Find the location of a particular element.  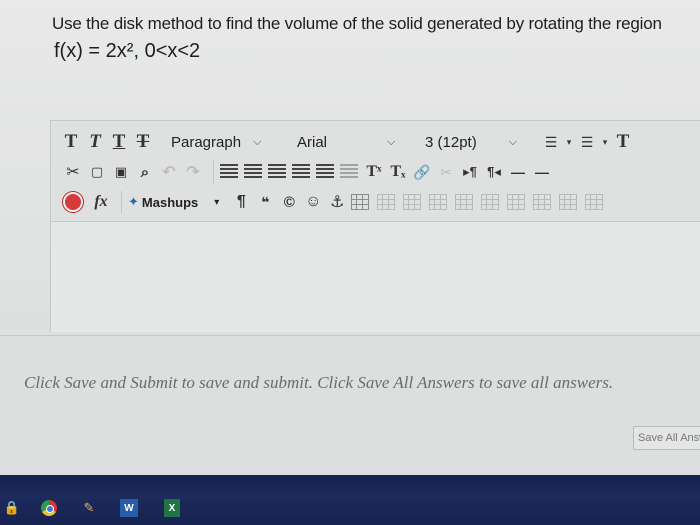

anchor-icon: ⚓ is located at coordinates (337, 202).